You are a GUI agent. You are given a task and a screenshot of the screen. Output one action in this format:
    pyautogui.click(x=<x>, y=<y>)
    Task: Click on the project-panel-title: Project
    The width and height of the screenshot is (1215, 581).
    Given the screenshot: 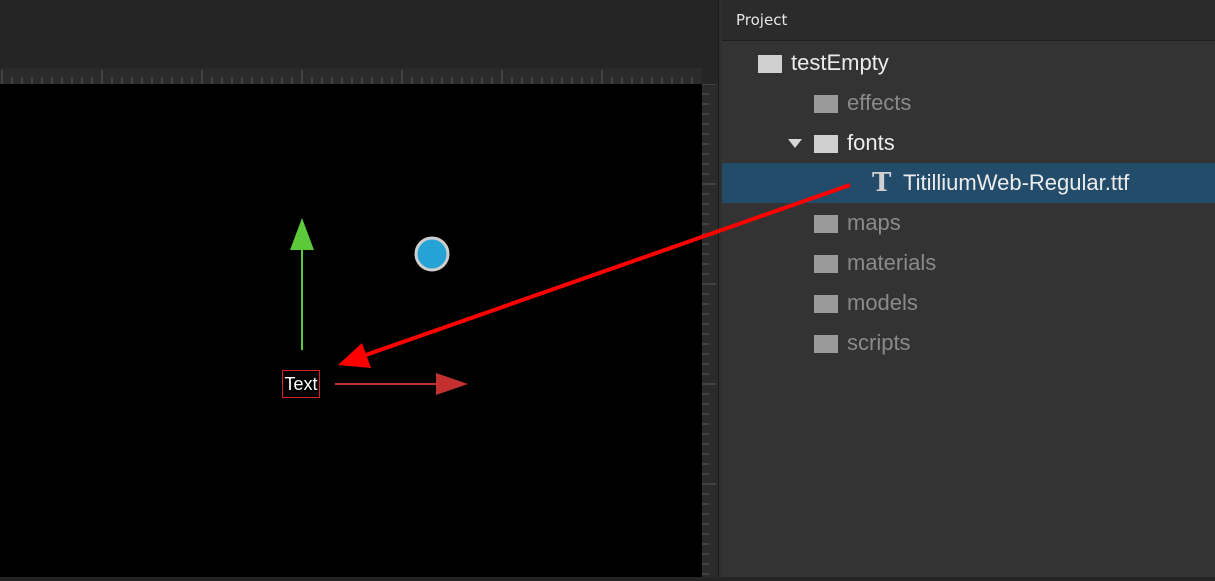 What is the action you would take?
    pyautogui.click(x=968, y=20)
    